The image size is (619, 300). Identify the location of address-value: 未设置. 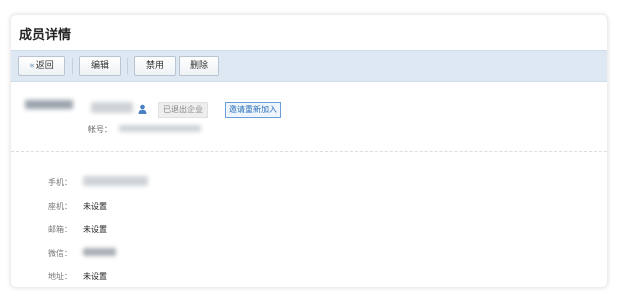
(95, 276).